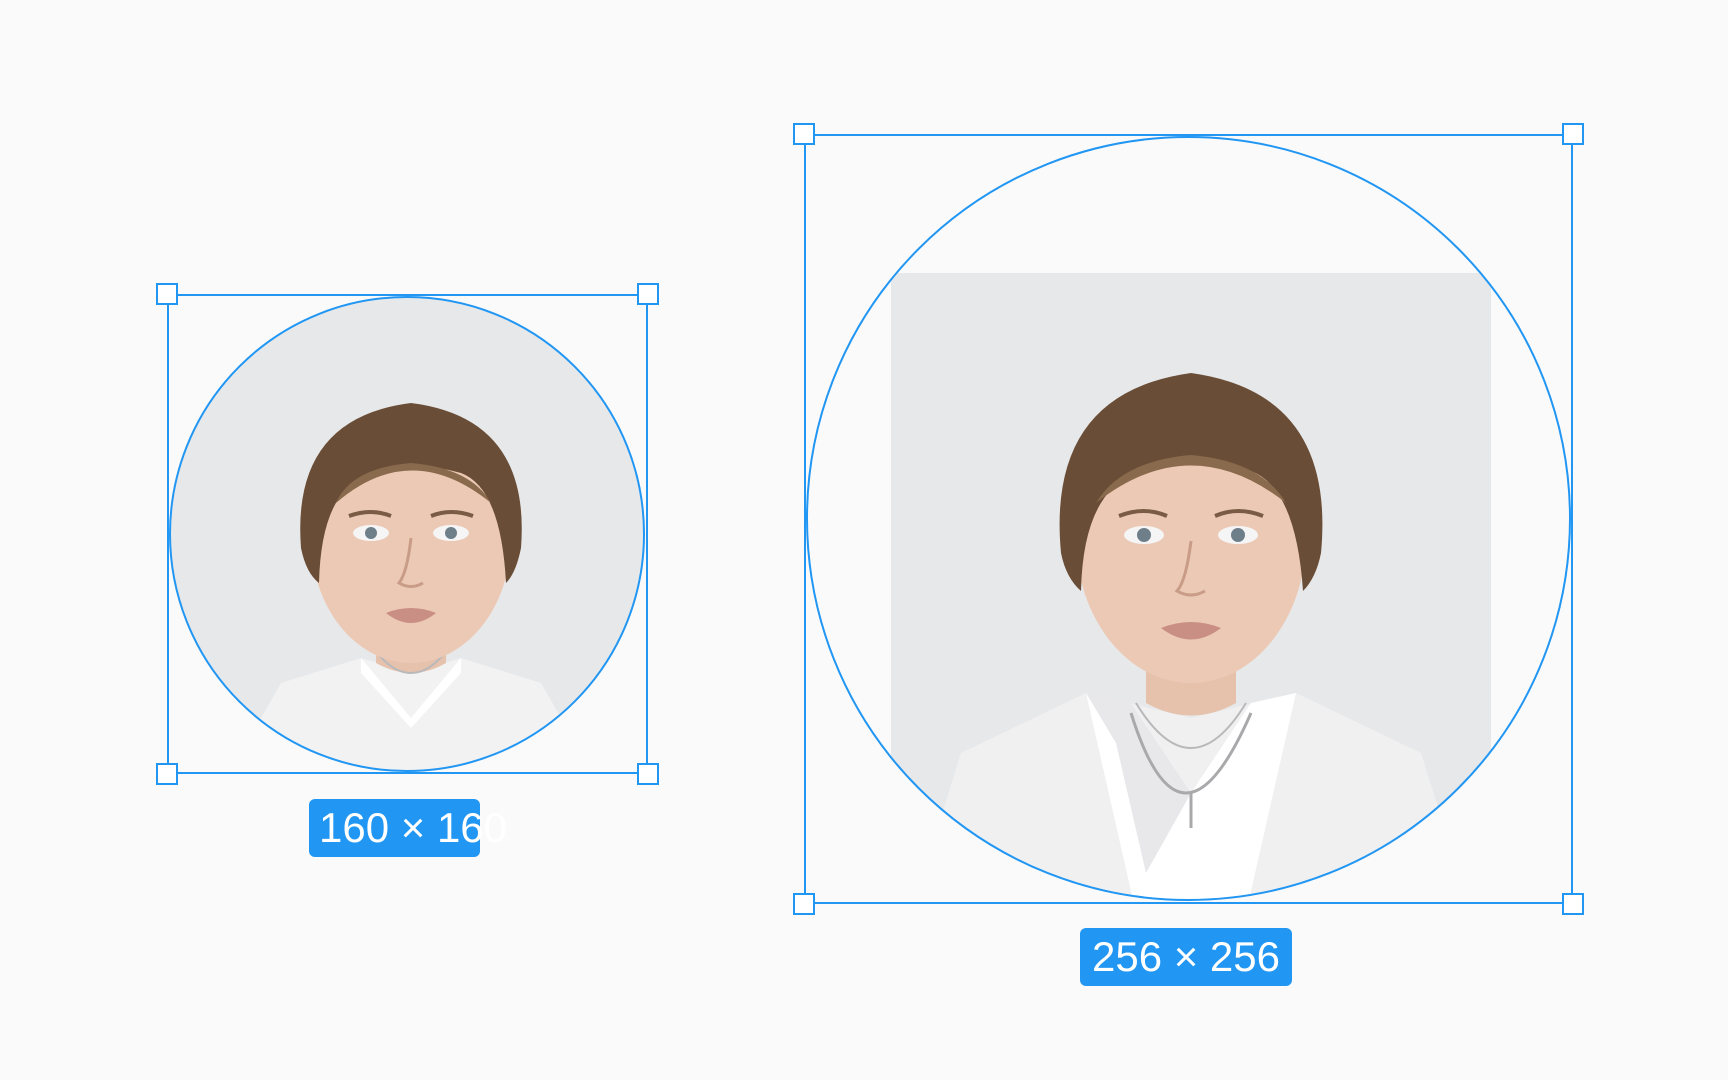  I want to click on avatar-photo-small, so click(407, 534).